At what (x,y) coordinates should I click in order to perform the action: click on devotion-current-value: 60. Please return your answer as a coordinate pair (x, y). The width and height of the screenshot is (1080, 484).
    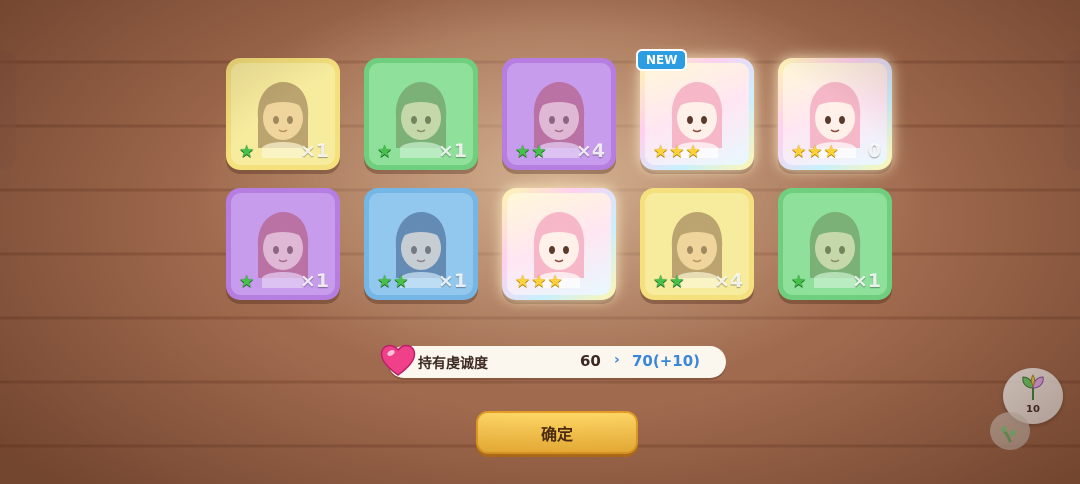
    Looking at the image, I should click on (590, 361).